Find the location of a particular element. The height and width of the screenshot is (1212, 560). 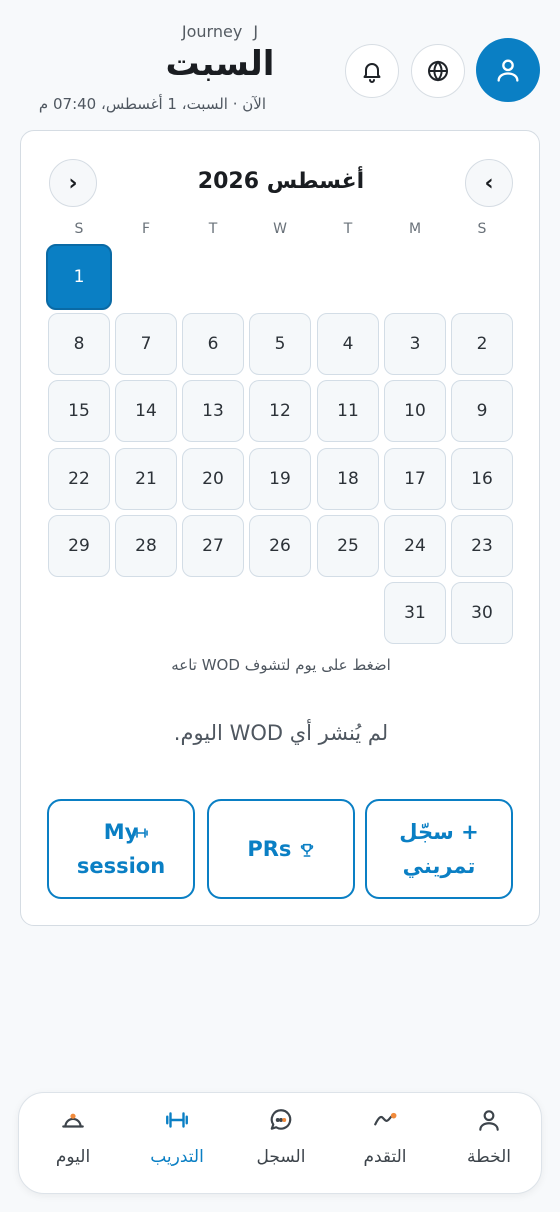

day-cell: 18 is located at coordinates (348, 479).